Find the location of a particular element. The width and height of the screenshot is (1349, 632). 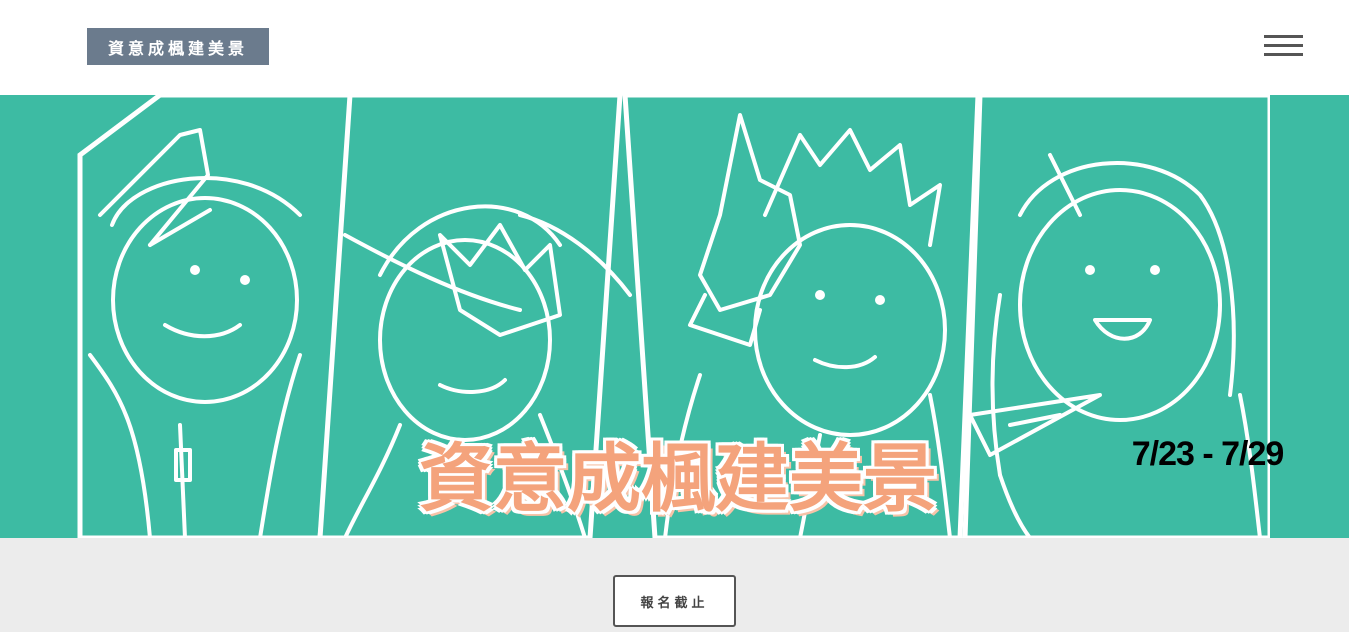

brand-logo: 資意成楓建美景 is located at coordinates (178, 46).